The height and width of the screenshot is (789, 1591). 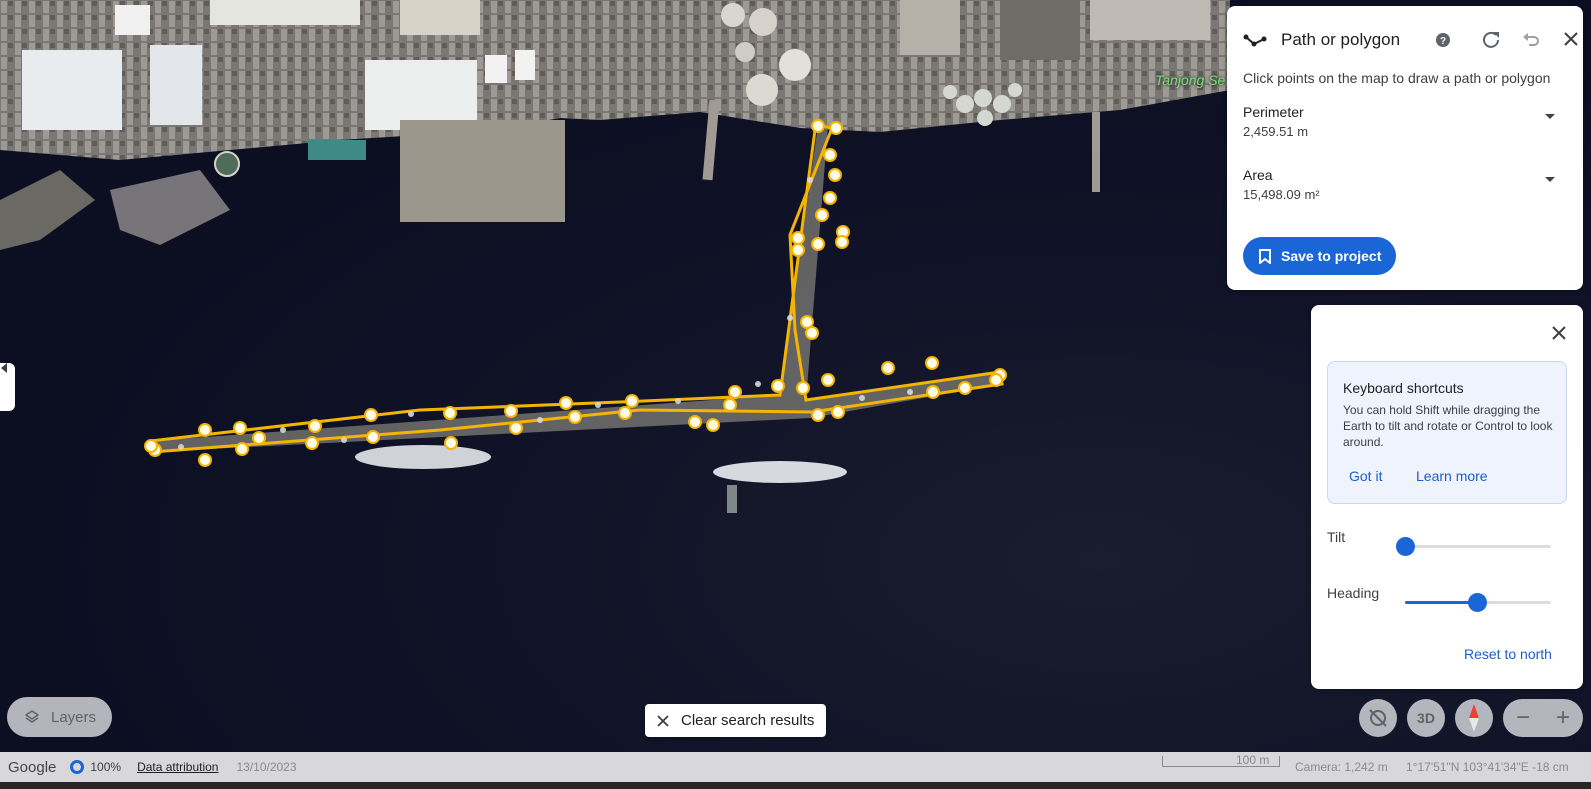 I want to click on redo-button, so click(x=1491, y=39).